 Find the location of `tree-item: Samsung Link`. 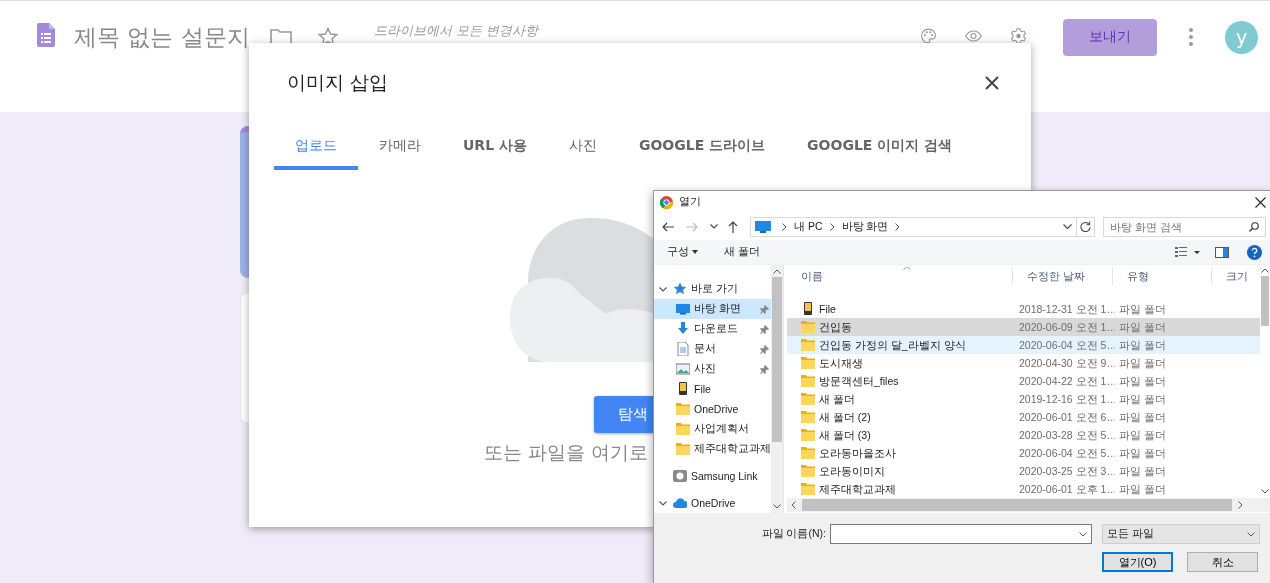

tree-item: Samsung Link is located at coordinates (712, 476).